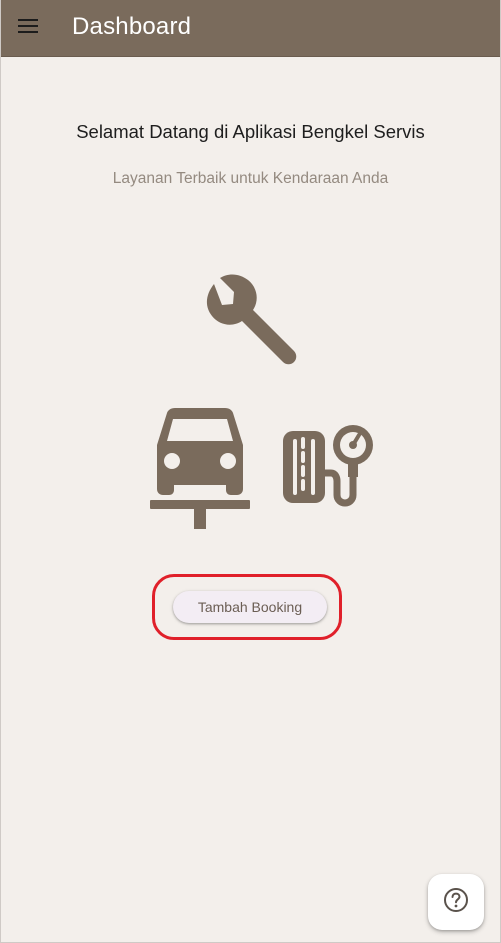 The height and width of the screenshot is (943, 501). What do you see at coordinates (132, 26) in the screenshot?
I see `page-title: Dashboard` at bounding box center [132, 26].